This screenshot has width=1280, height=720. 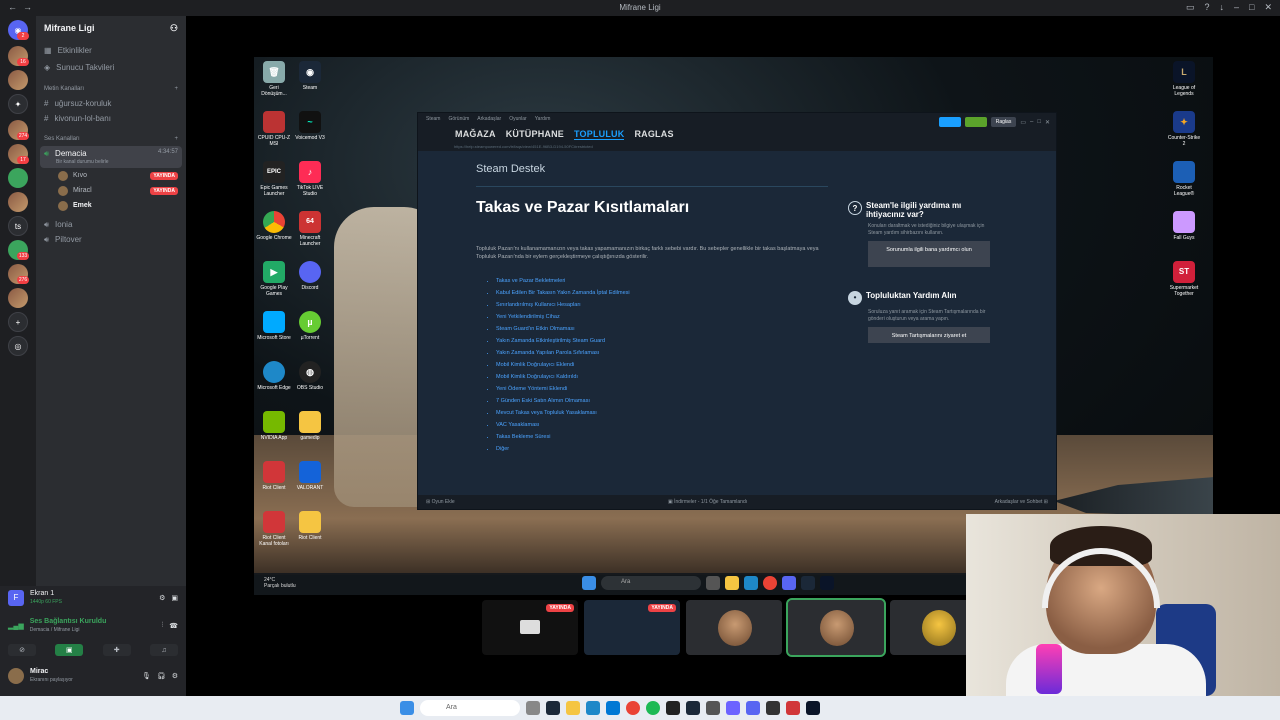 I want to click on desktop-icon-rocket-league: Rocket League®, so click(x=1184, y=184).